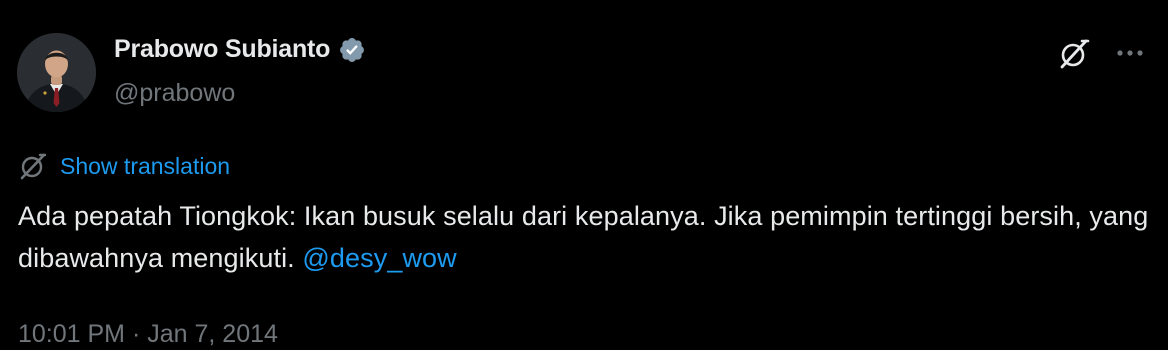 The image size is (1168, 350). I want to click on timestamp-row: 10:01 PM · Jan 7, 2014, so click(148, 334).